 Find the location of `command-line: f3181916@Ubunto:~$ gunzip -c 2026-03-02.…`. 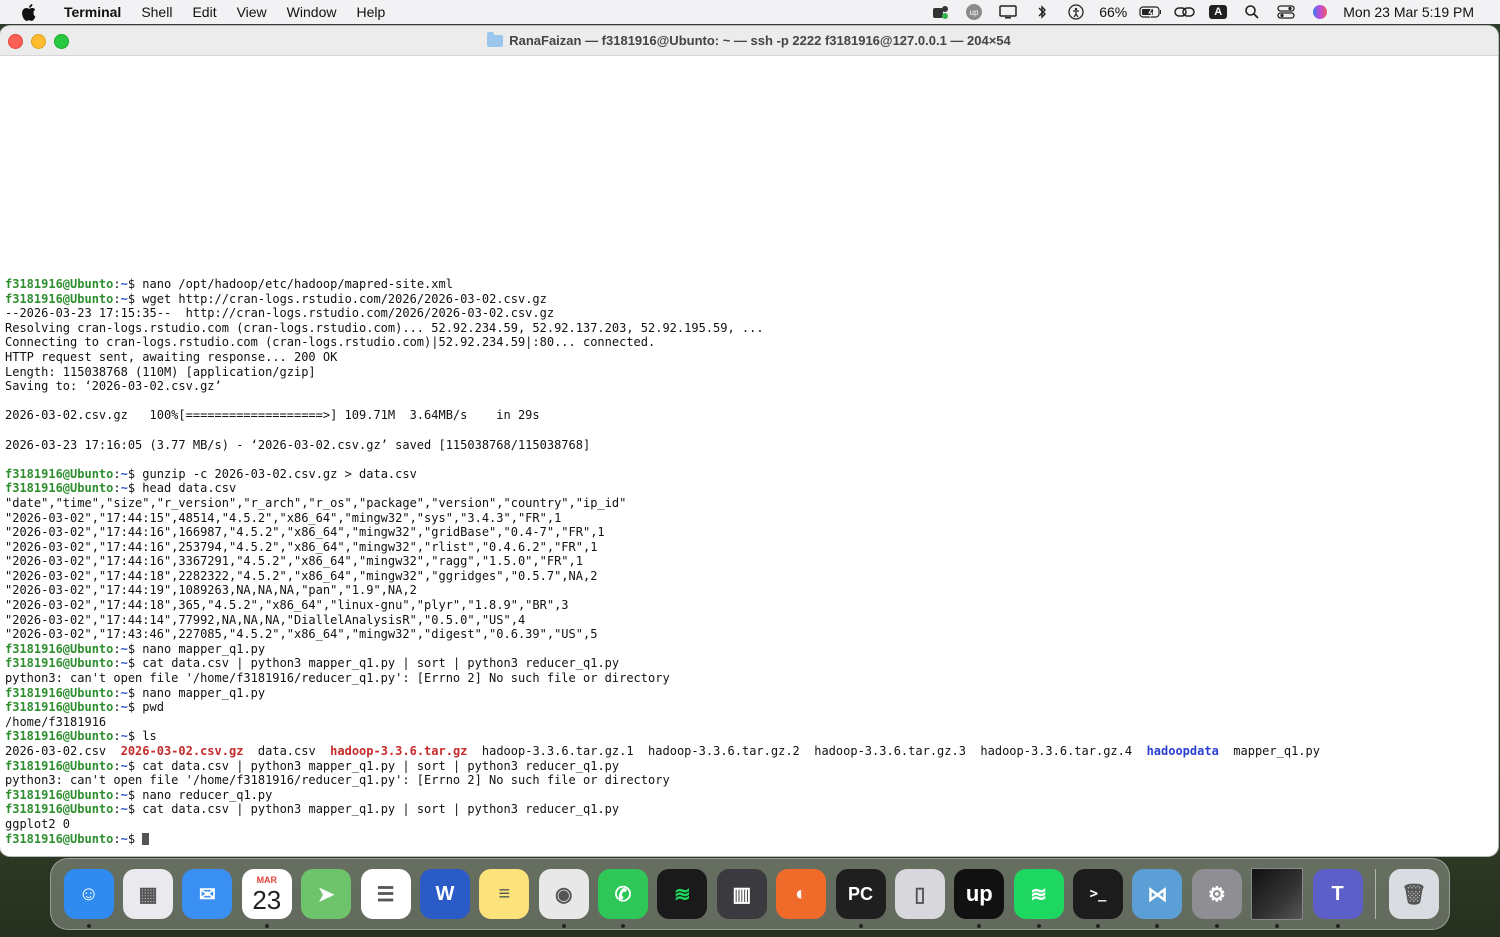

command-line: f3181916@Ubunto:~$ gunzip -c 2026-03-02.… is located at coordinates (747, 474).